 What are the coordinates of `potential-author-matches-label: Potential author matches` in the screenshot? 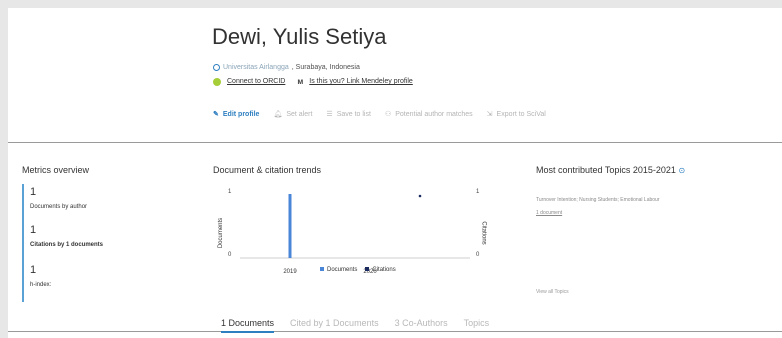 It's located at (434, 114).